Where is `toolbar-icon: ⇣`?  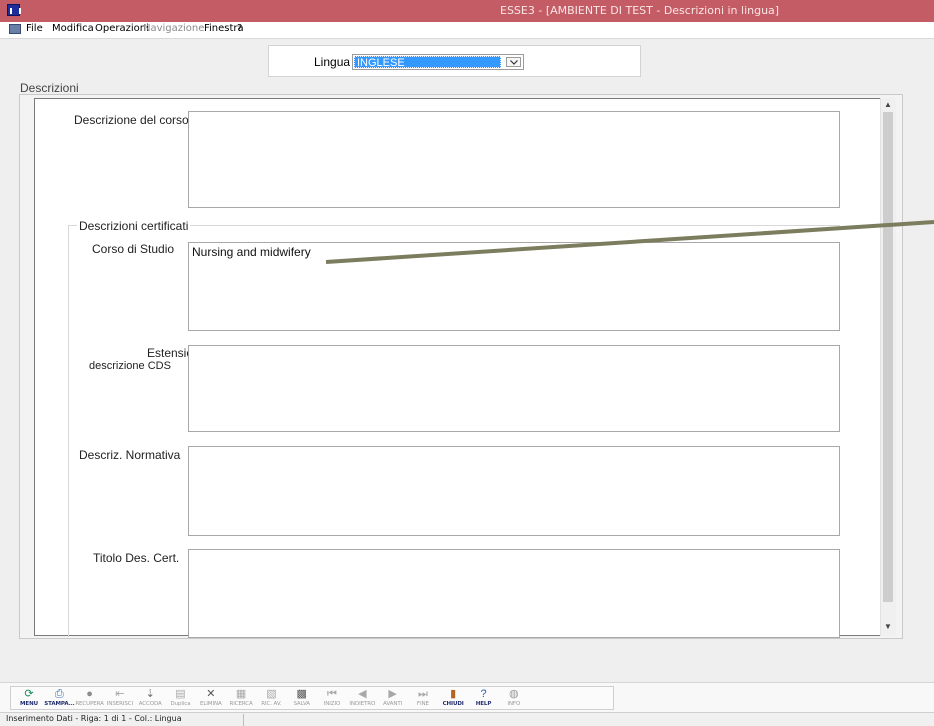
toolbar-icon: ⇣ is located at coordinates (150, 694).